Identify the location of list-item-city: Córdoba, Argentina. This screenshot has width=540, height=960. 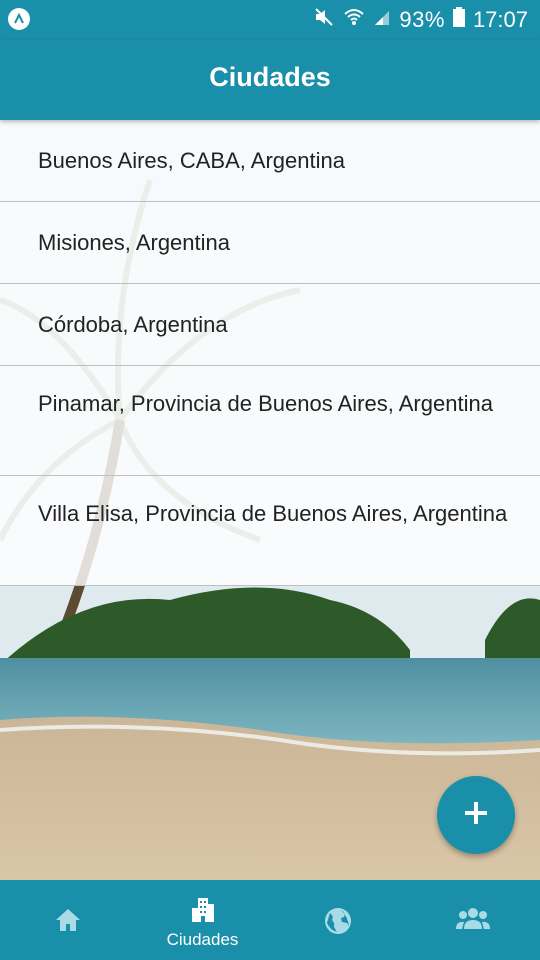
(270, 325).